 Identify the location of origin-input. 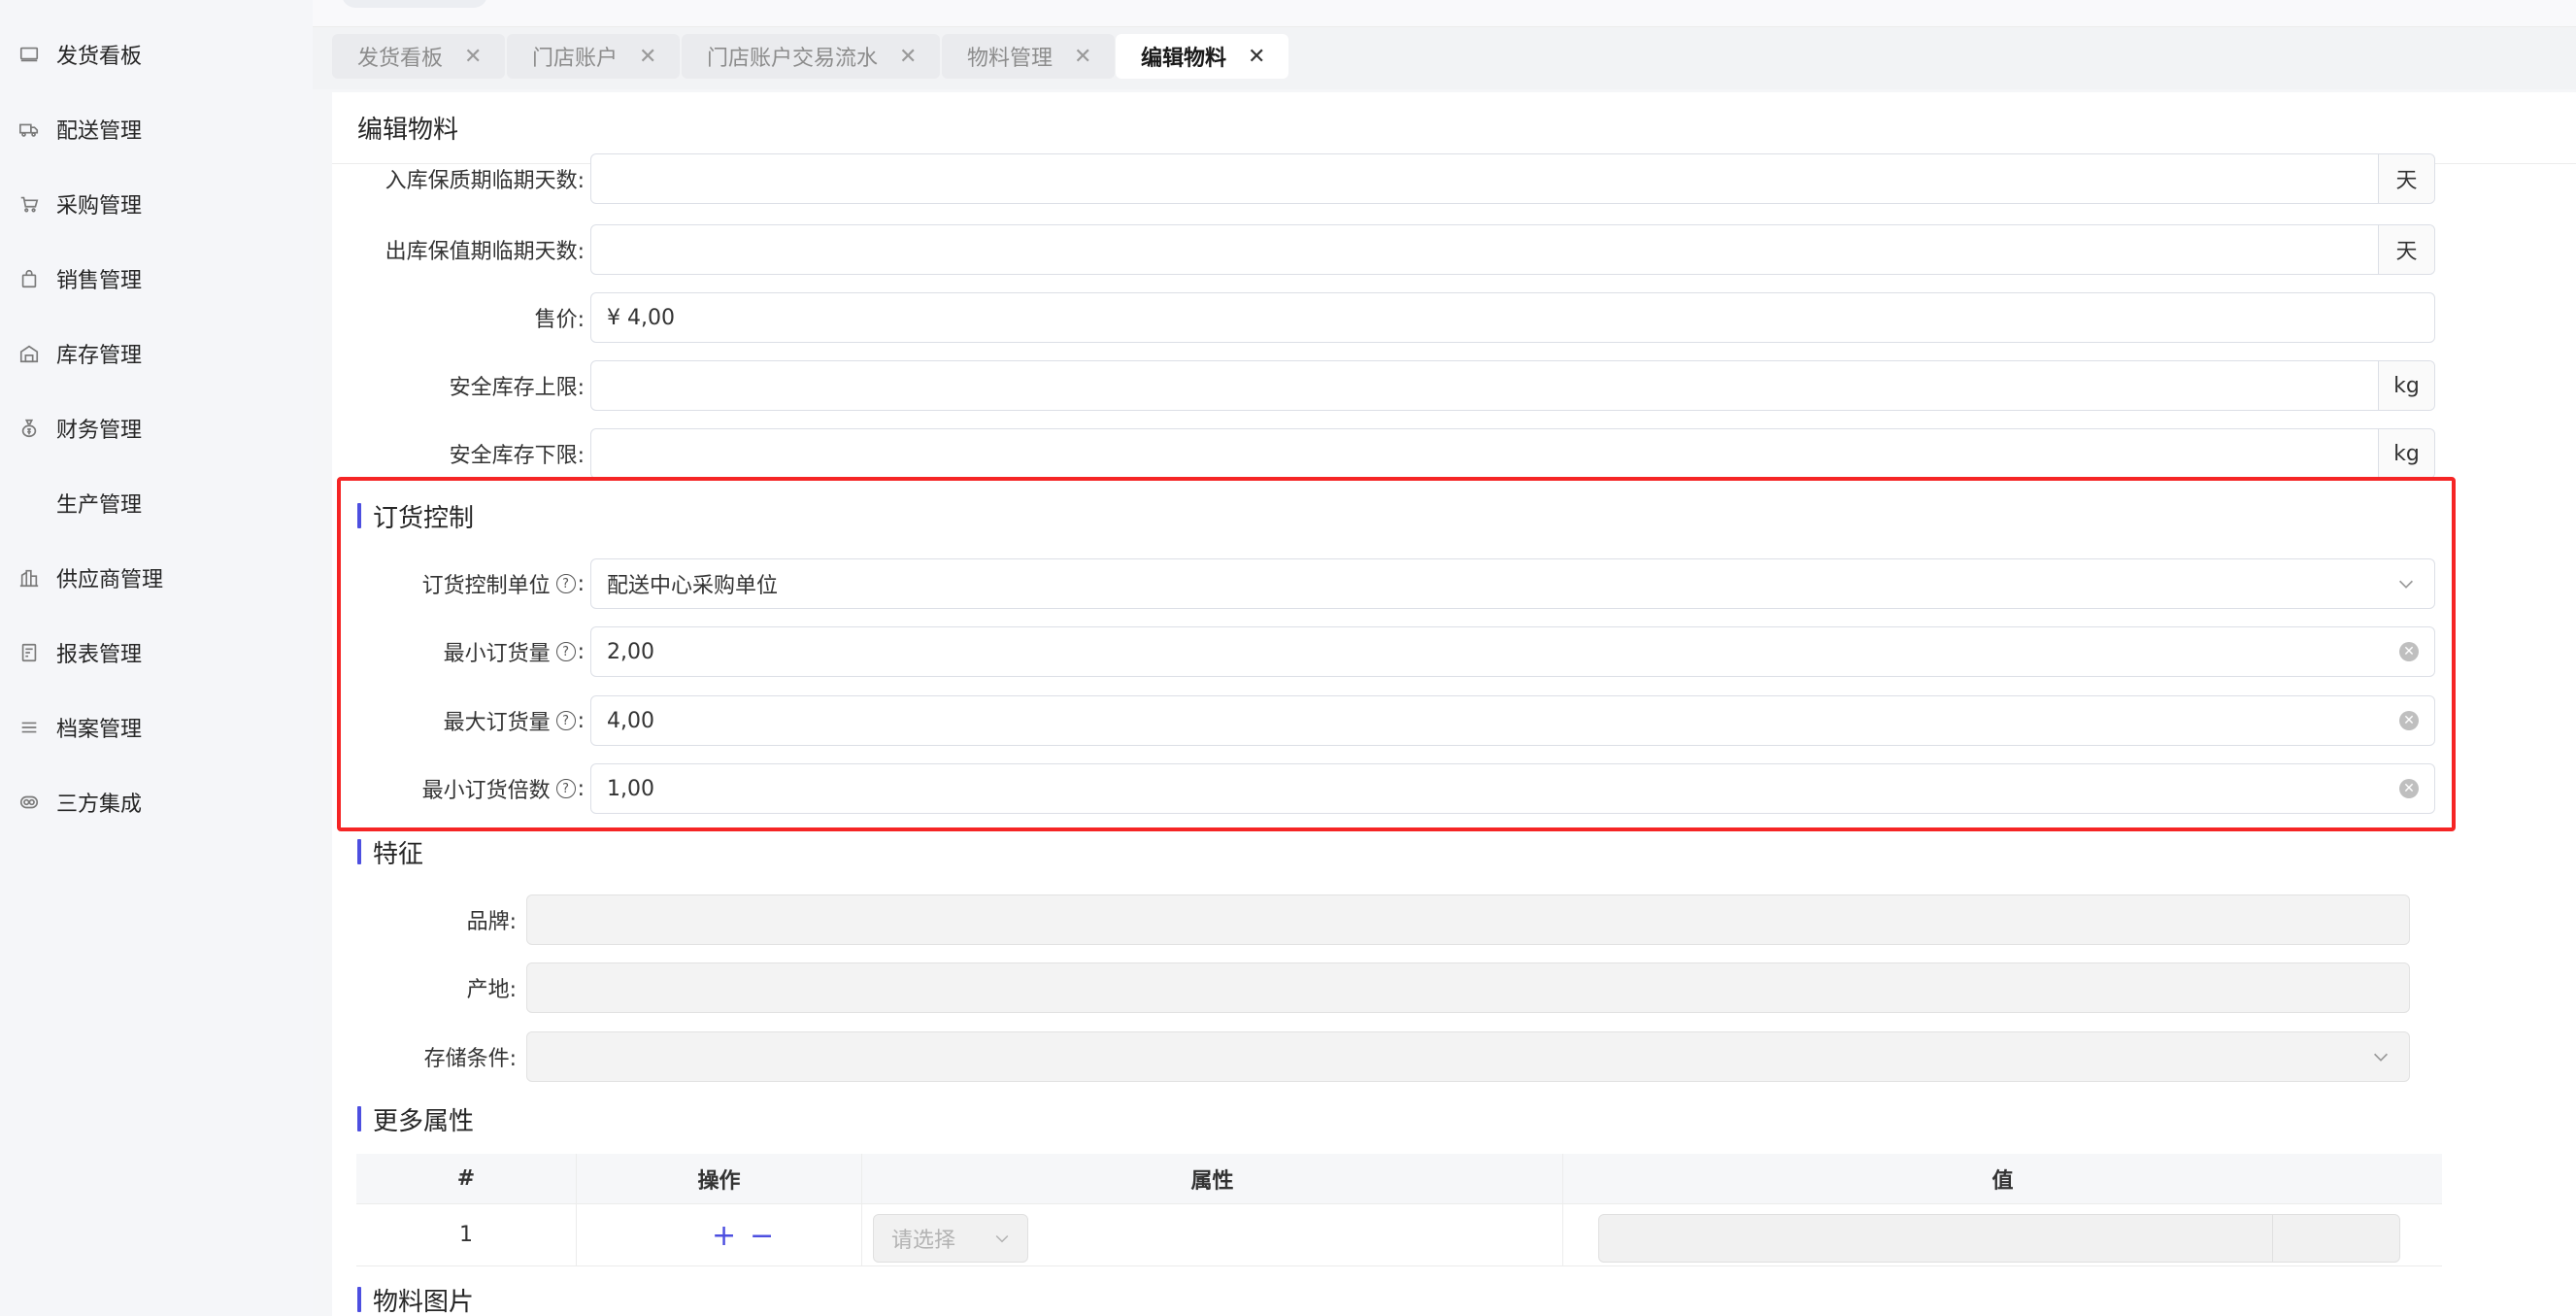
(1468, 987).